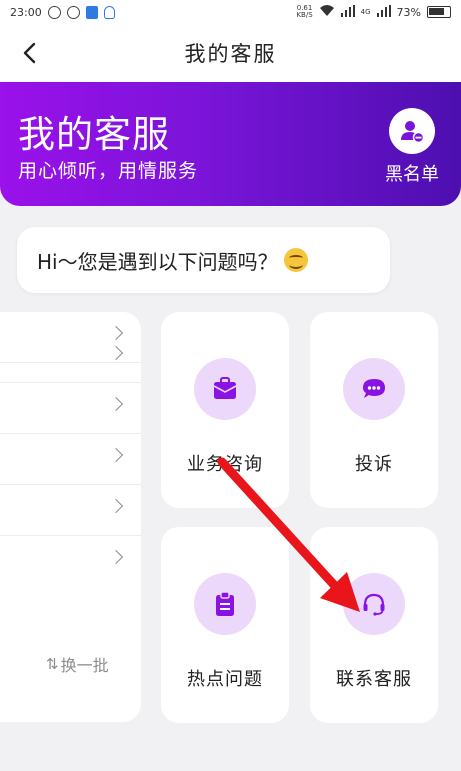  Describe the element at coordinates (327, 12) in the screenshot. I see `wifi-icon` at that location.